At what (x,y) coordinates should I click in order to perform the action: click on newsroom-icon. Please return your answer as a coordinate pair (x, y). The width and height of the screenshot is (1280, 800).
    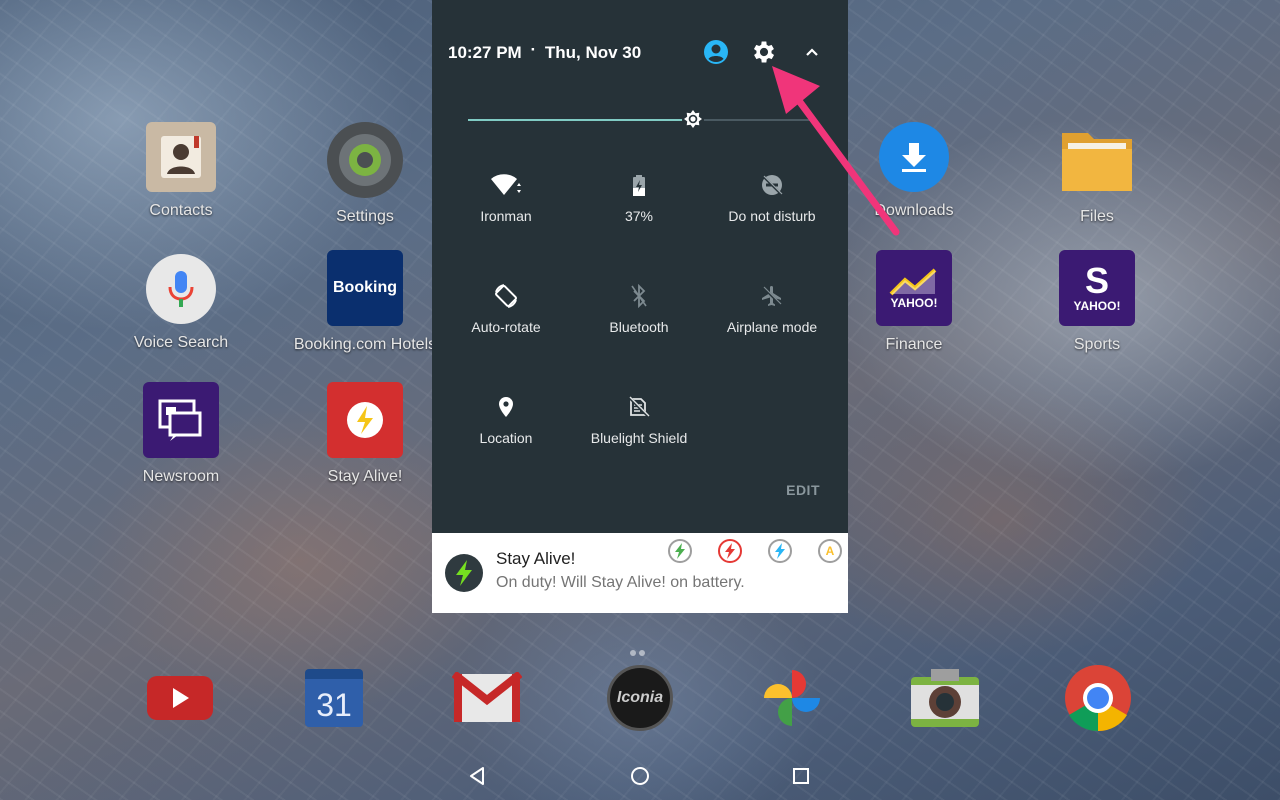
    Looking at the image, I should click on (181, 420).